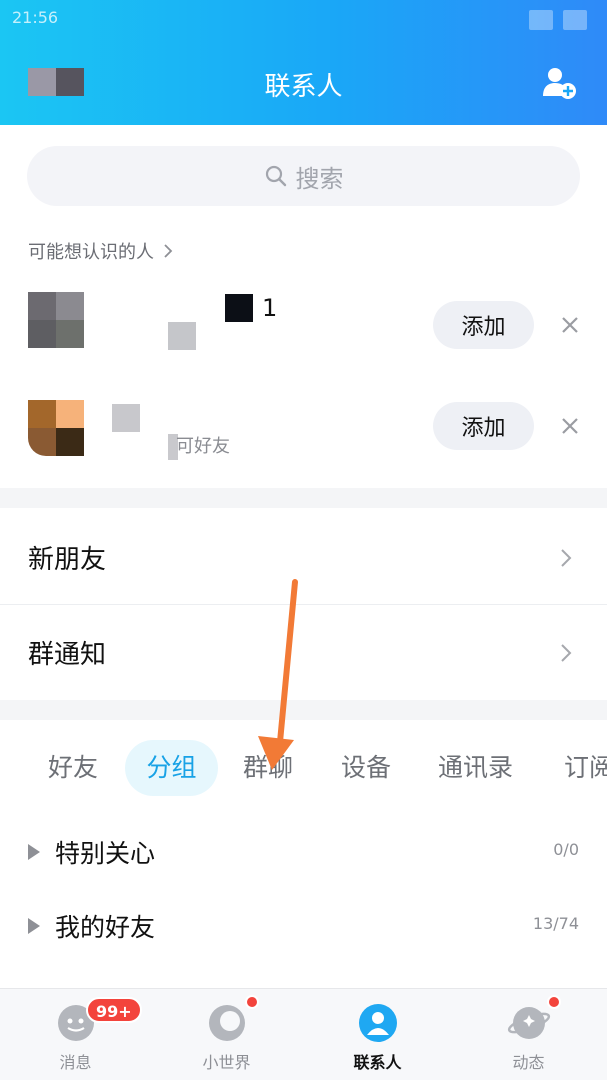 This screenshot has height=1081, width=607. Describe the element at coordinates (227, 1023) in the screenshot. I see `small-world-icon` at that location.